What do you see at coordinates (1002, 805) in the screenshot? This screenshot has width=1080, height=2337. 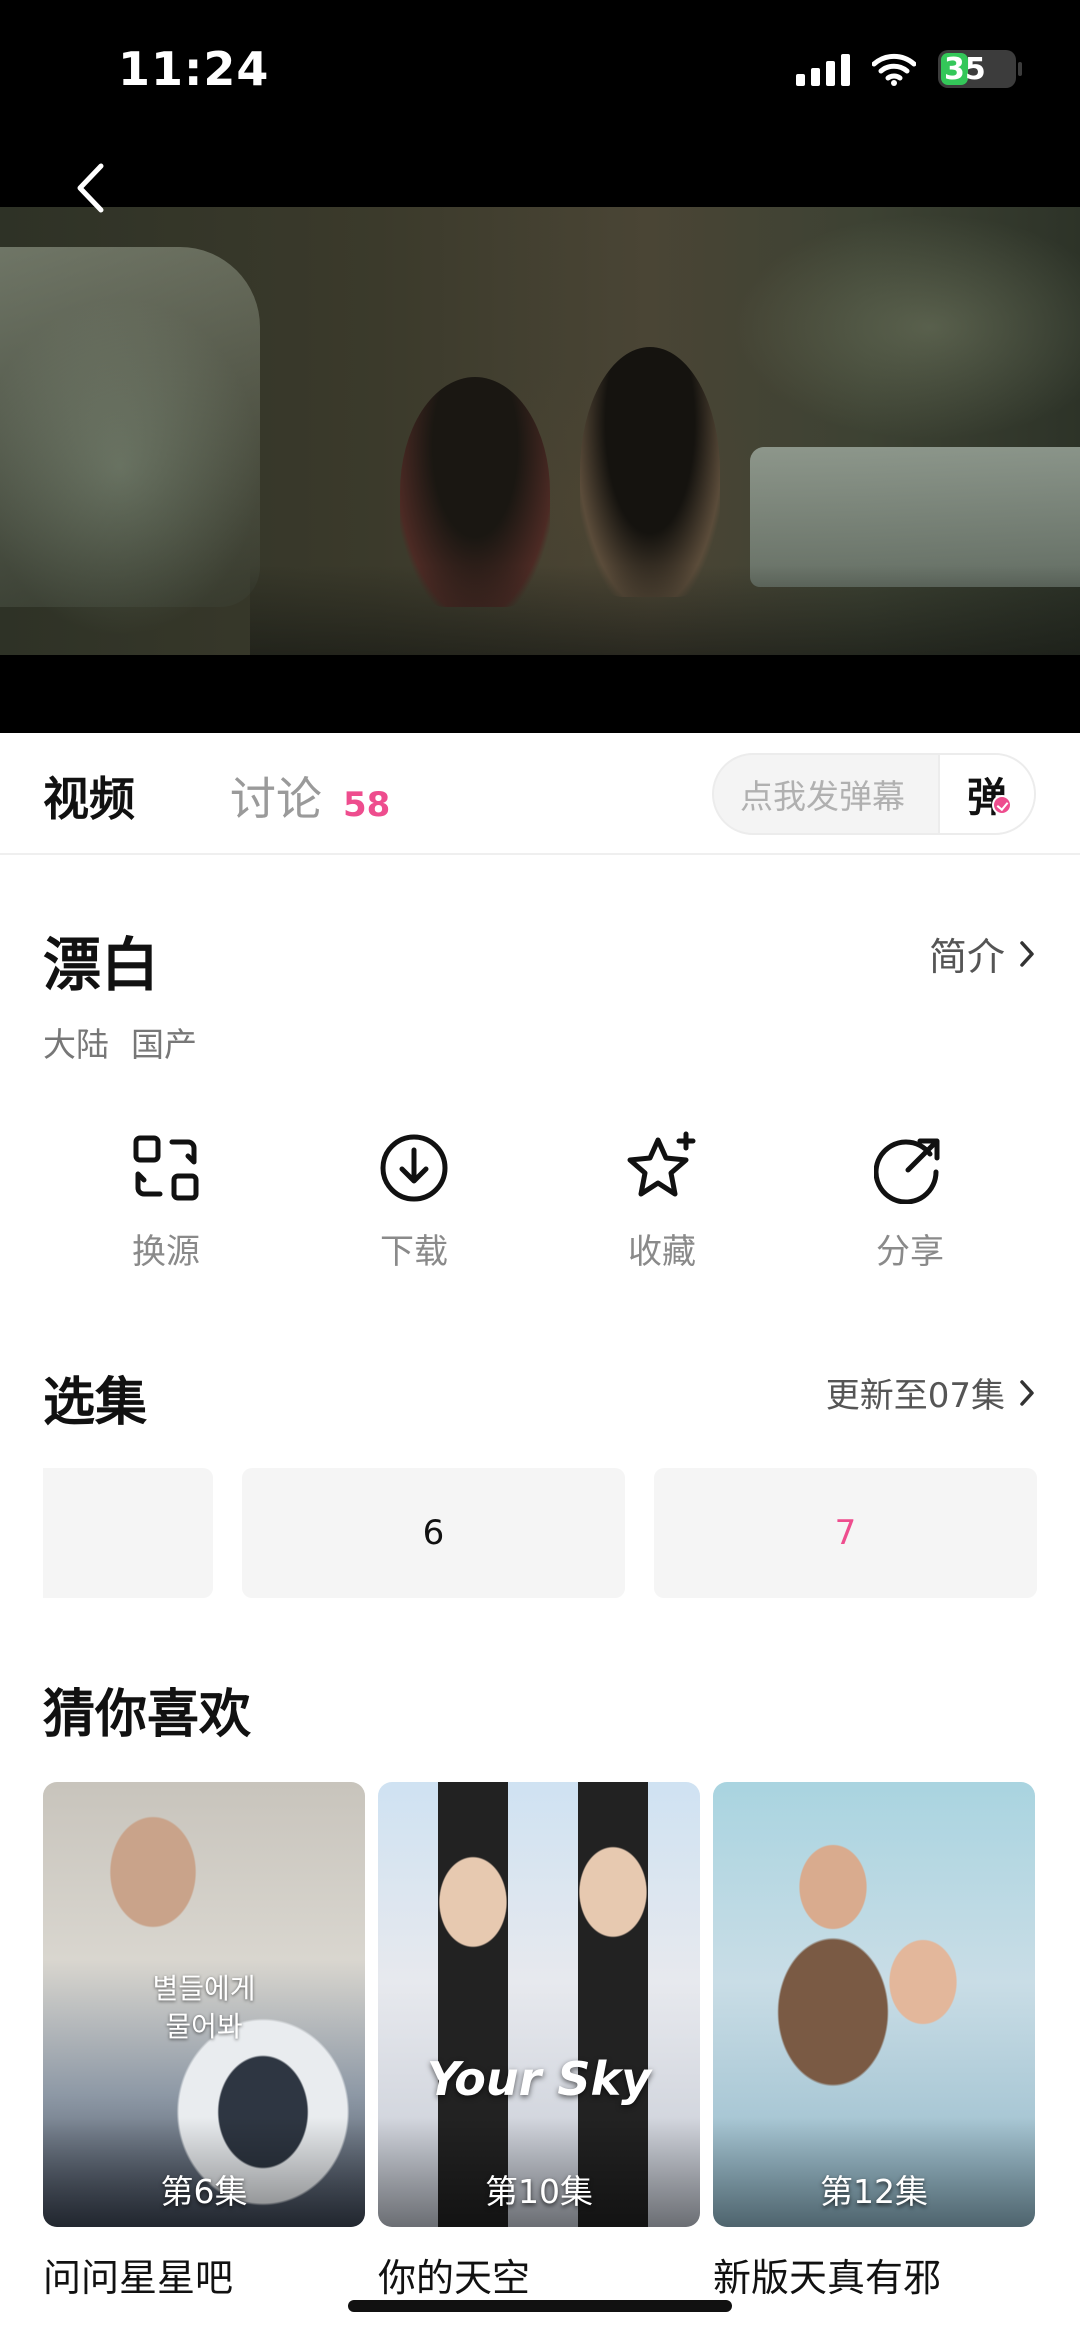 I see `danmu-on-check-icon` at bounding box center [1002, 805].